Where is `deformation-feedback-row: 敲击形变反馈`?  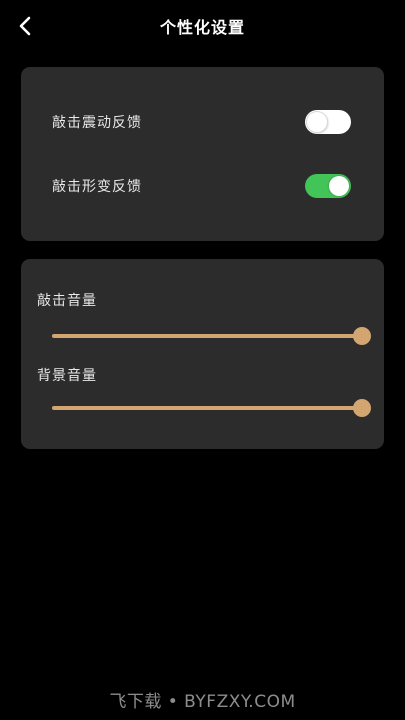 deformation-feedback-row: 敲击形变反馈 is located at coordinates (202, 186).